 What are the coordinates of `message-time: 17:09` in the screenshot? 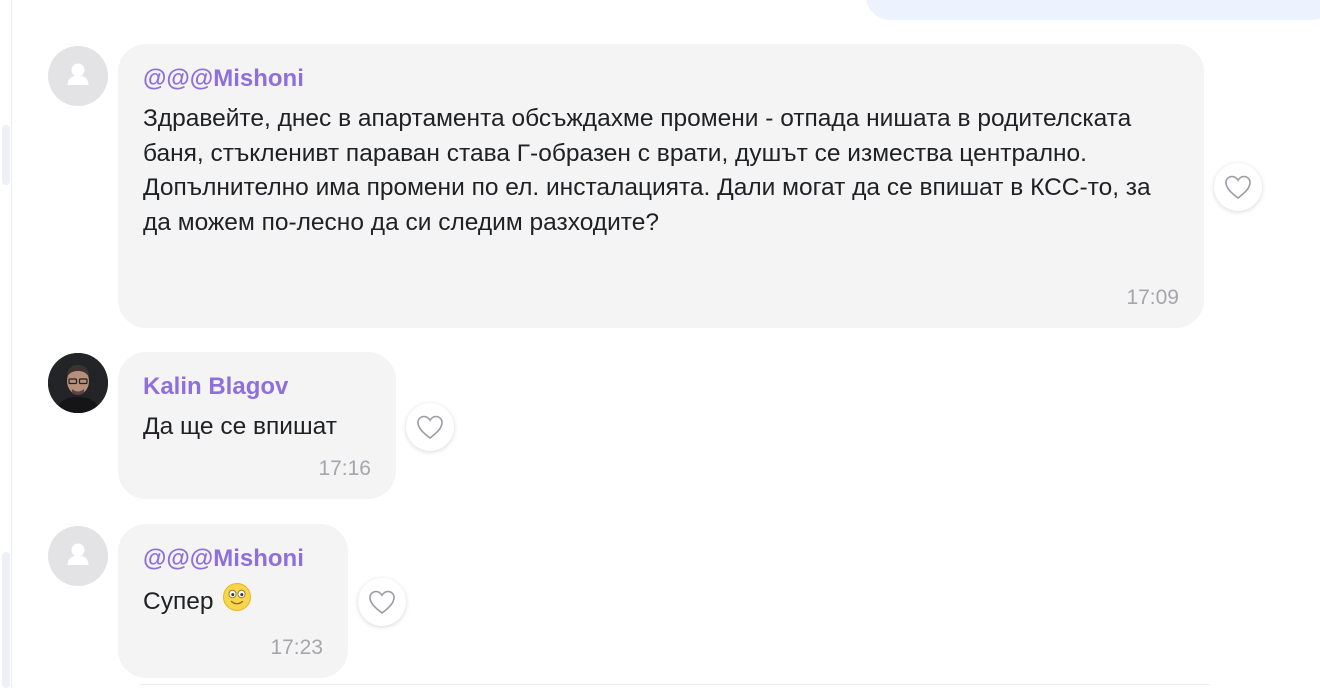 It's located at (1152, 297).